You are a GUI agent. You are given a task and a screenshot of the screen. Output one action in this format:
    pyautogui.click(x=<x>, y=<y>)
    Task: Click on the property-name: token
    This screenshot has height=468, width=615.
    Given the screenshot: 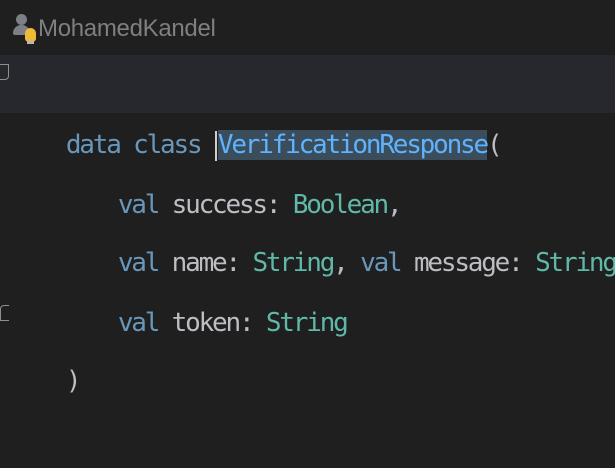 What is the action you would take?
    pyautogui.click(x=206, y=323)
    